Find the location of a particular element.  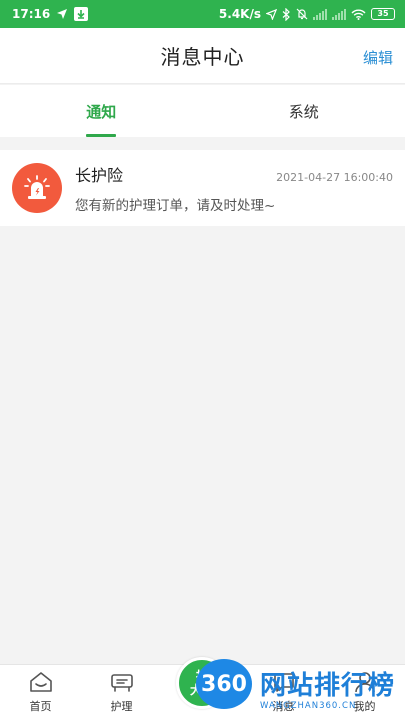

nav-item-home: 首页 is located at coordinates (40, 692).